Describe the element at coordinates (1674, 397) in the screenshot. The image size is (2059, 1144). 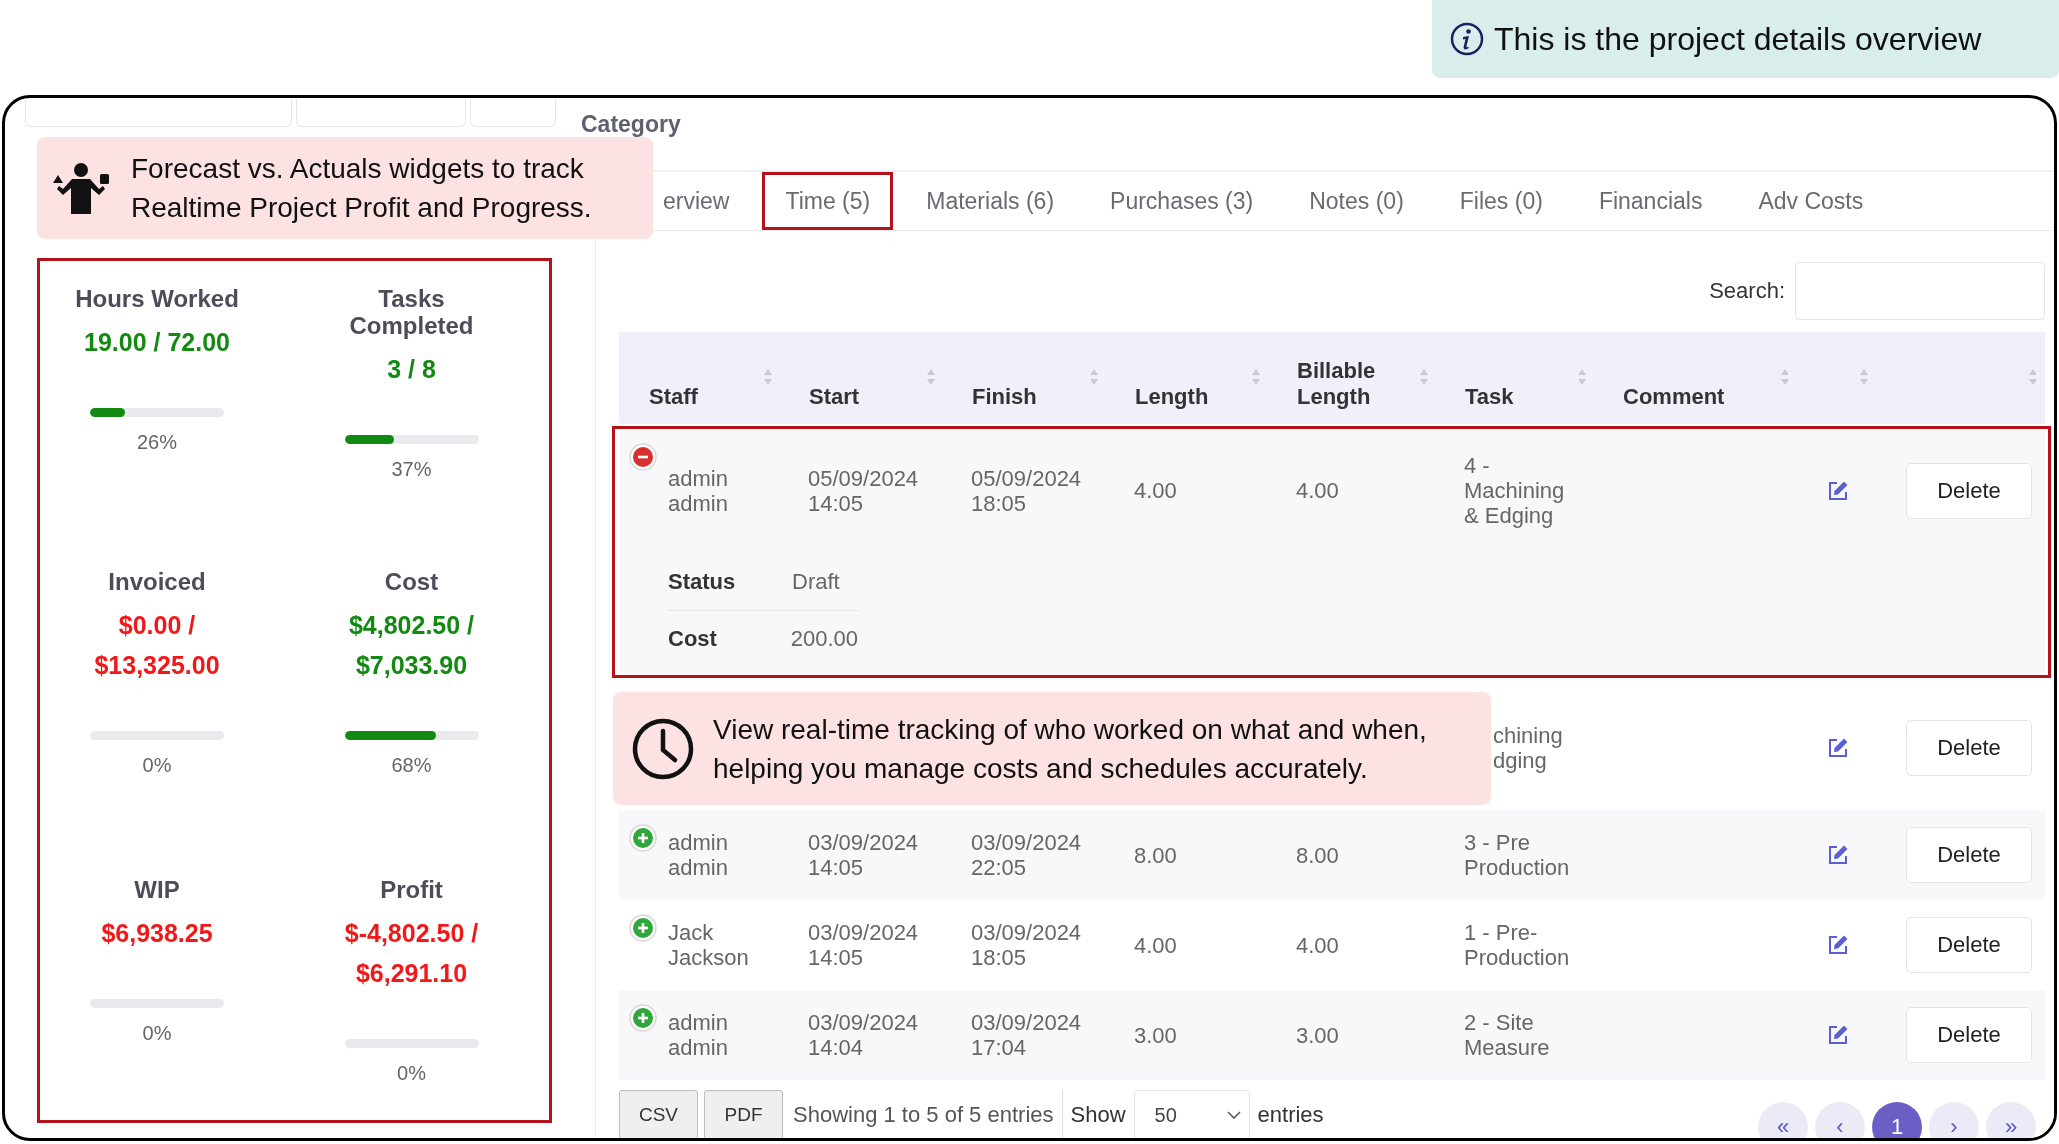
I see `column-header: Comment` at that location.